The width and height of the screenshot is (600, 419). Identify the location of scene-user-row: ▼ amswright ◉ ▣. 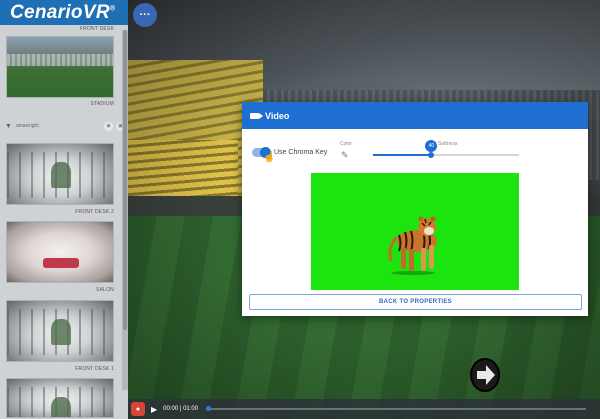
(64, 126).